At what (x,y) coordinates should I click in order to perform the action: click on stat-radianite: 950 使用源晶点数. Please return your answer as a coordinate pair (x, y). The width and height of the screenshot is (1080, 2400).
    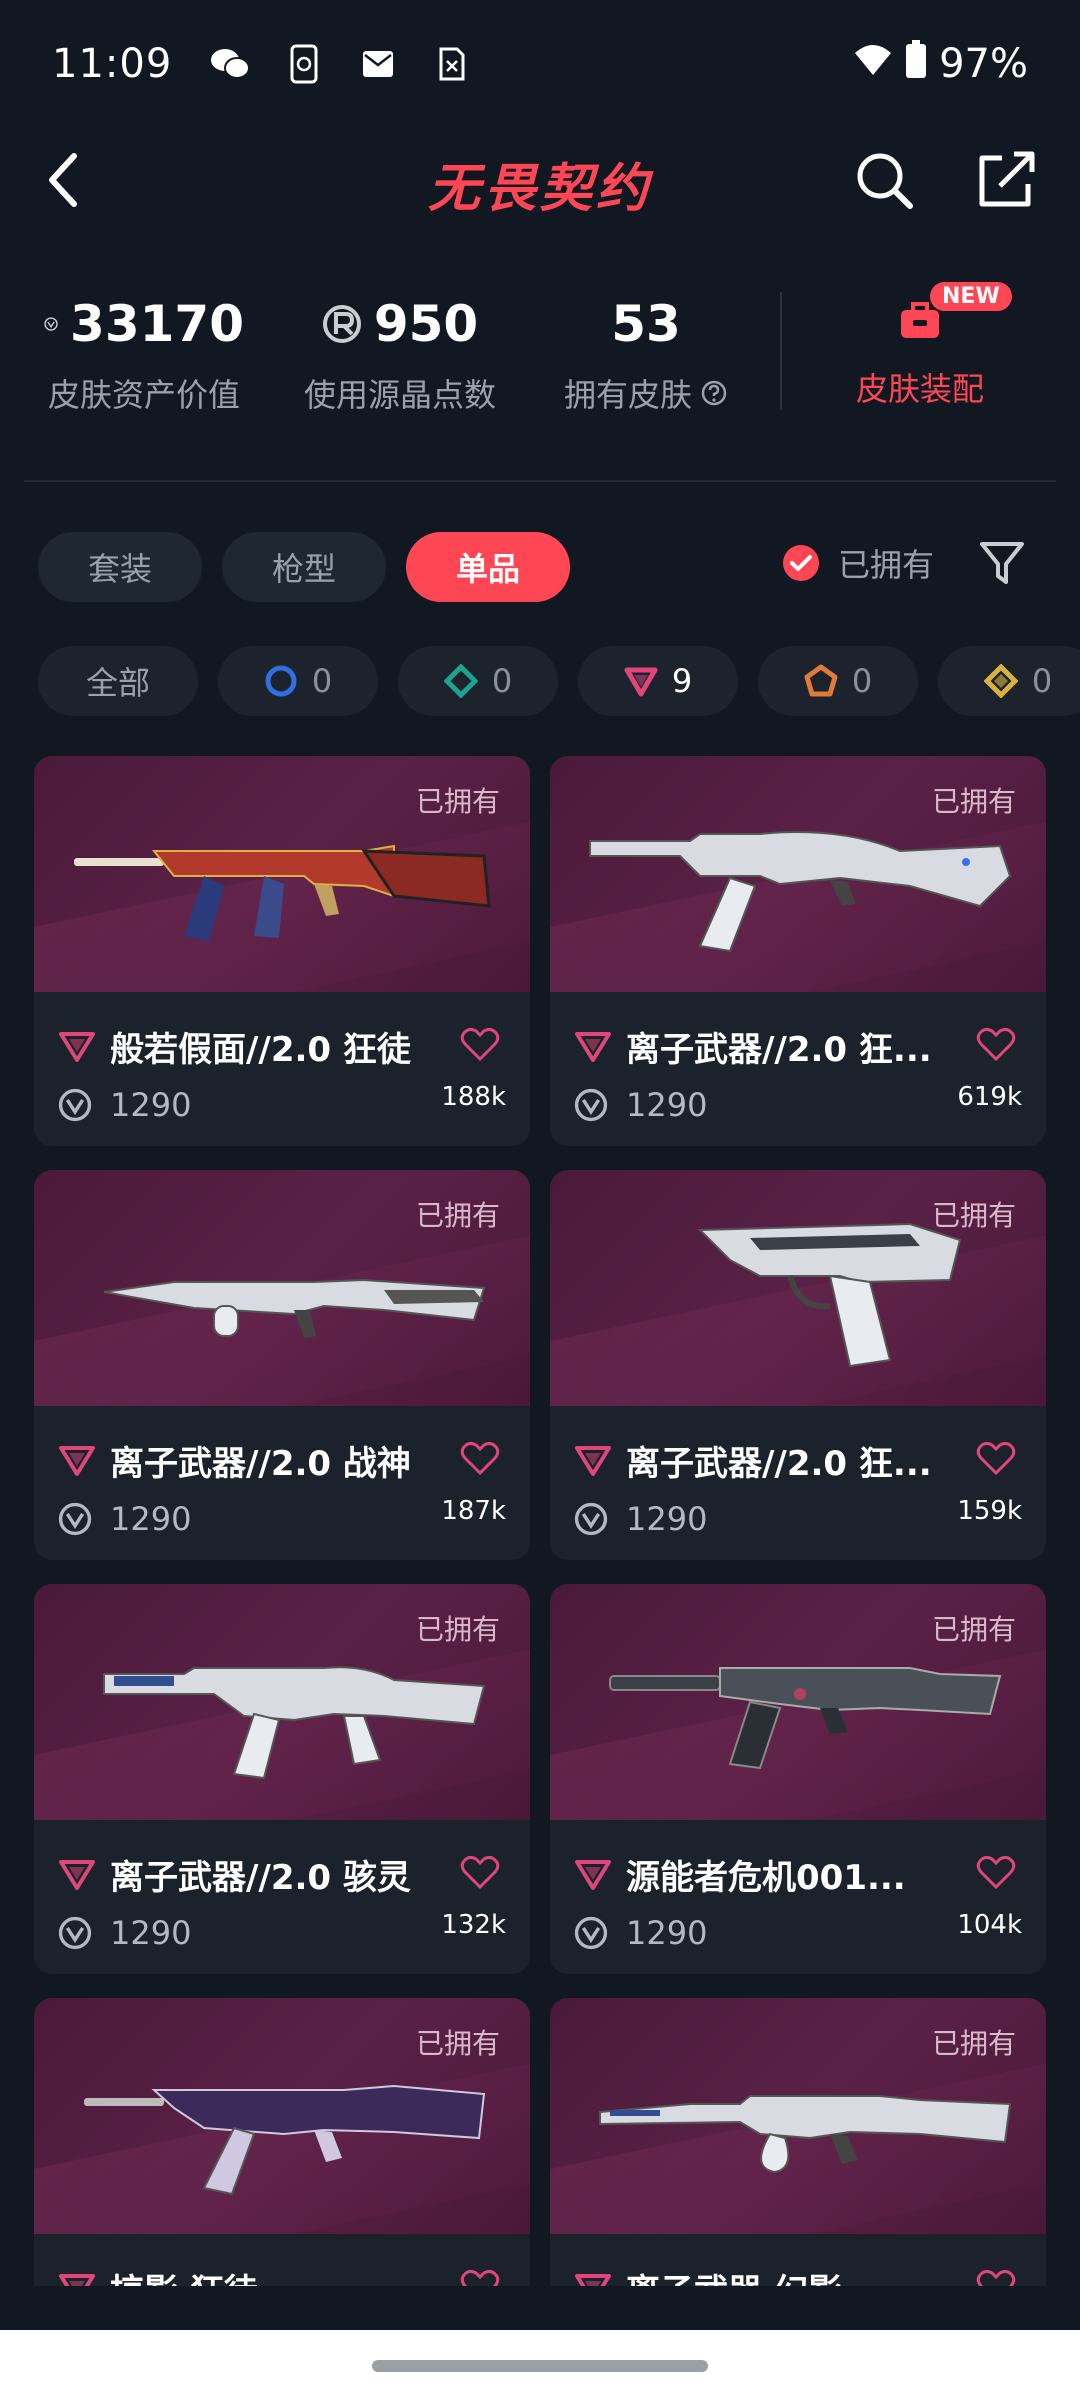
    Looking at the image, I should click on (400, 355).